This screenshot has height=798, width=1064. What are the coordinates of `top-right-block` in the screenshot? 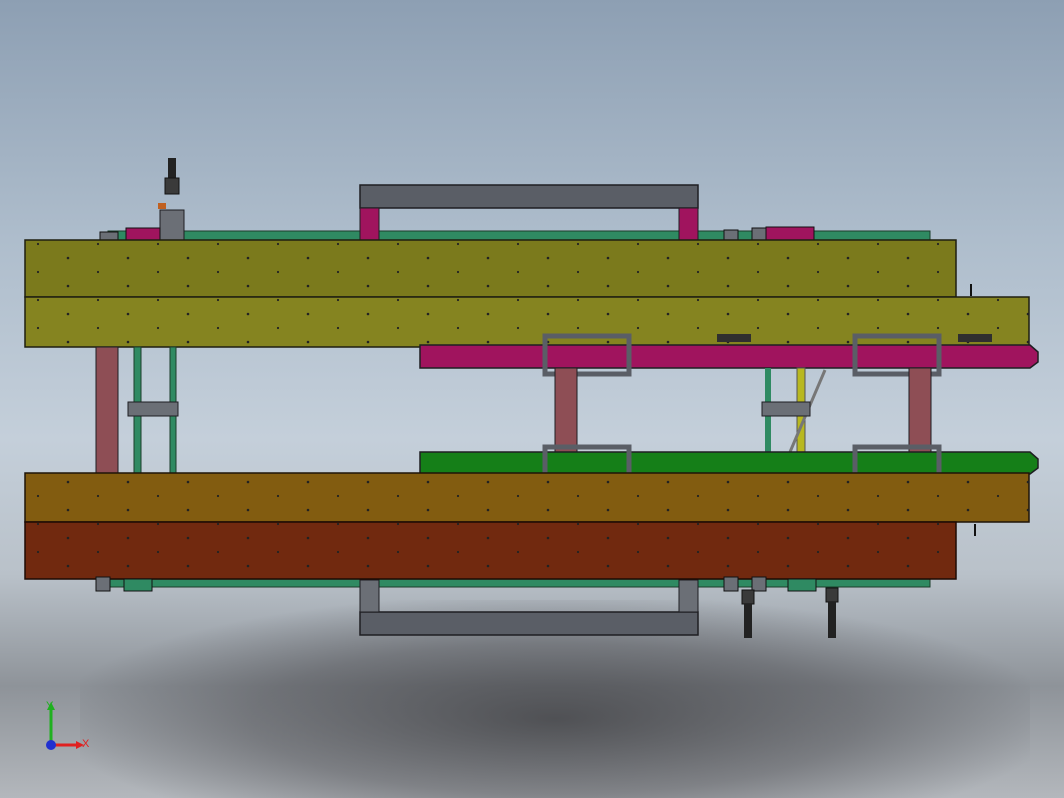 It's located at (790, 233).